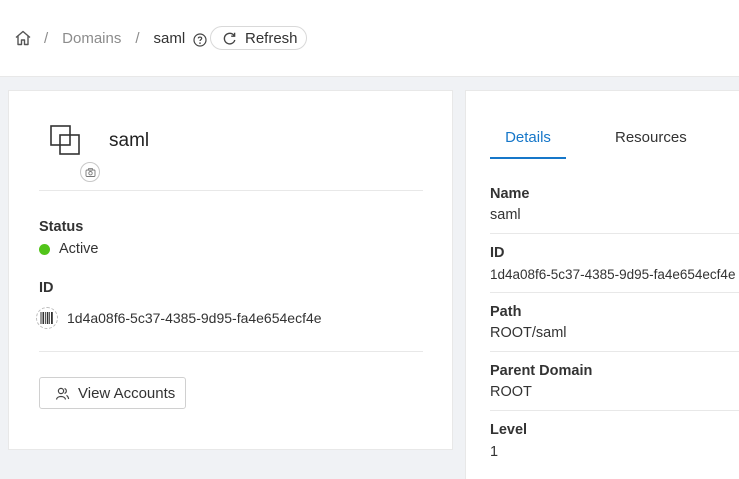  I want to click on upload-image-button, so click(90, 172).